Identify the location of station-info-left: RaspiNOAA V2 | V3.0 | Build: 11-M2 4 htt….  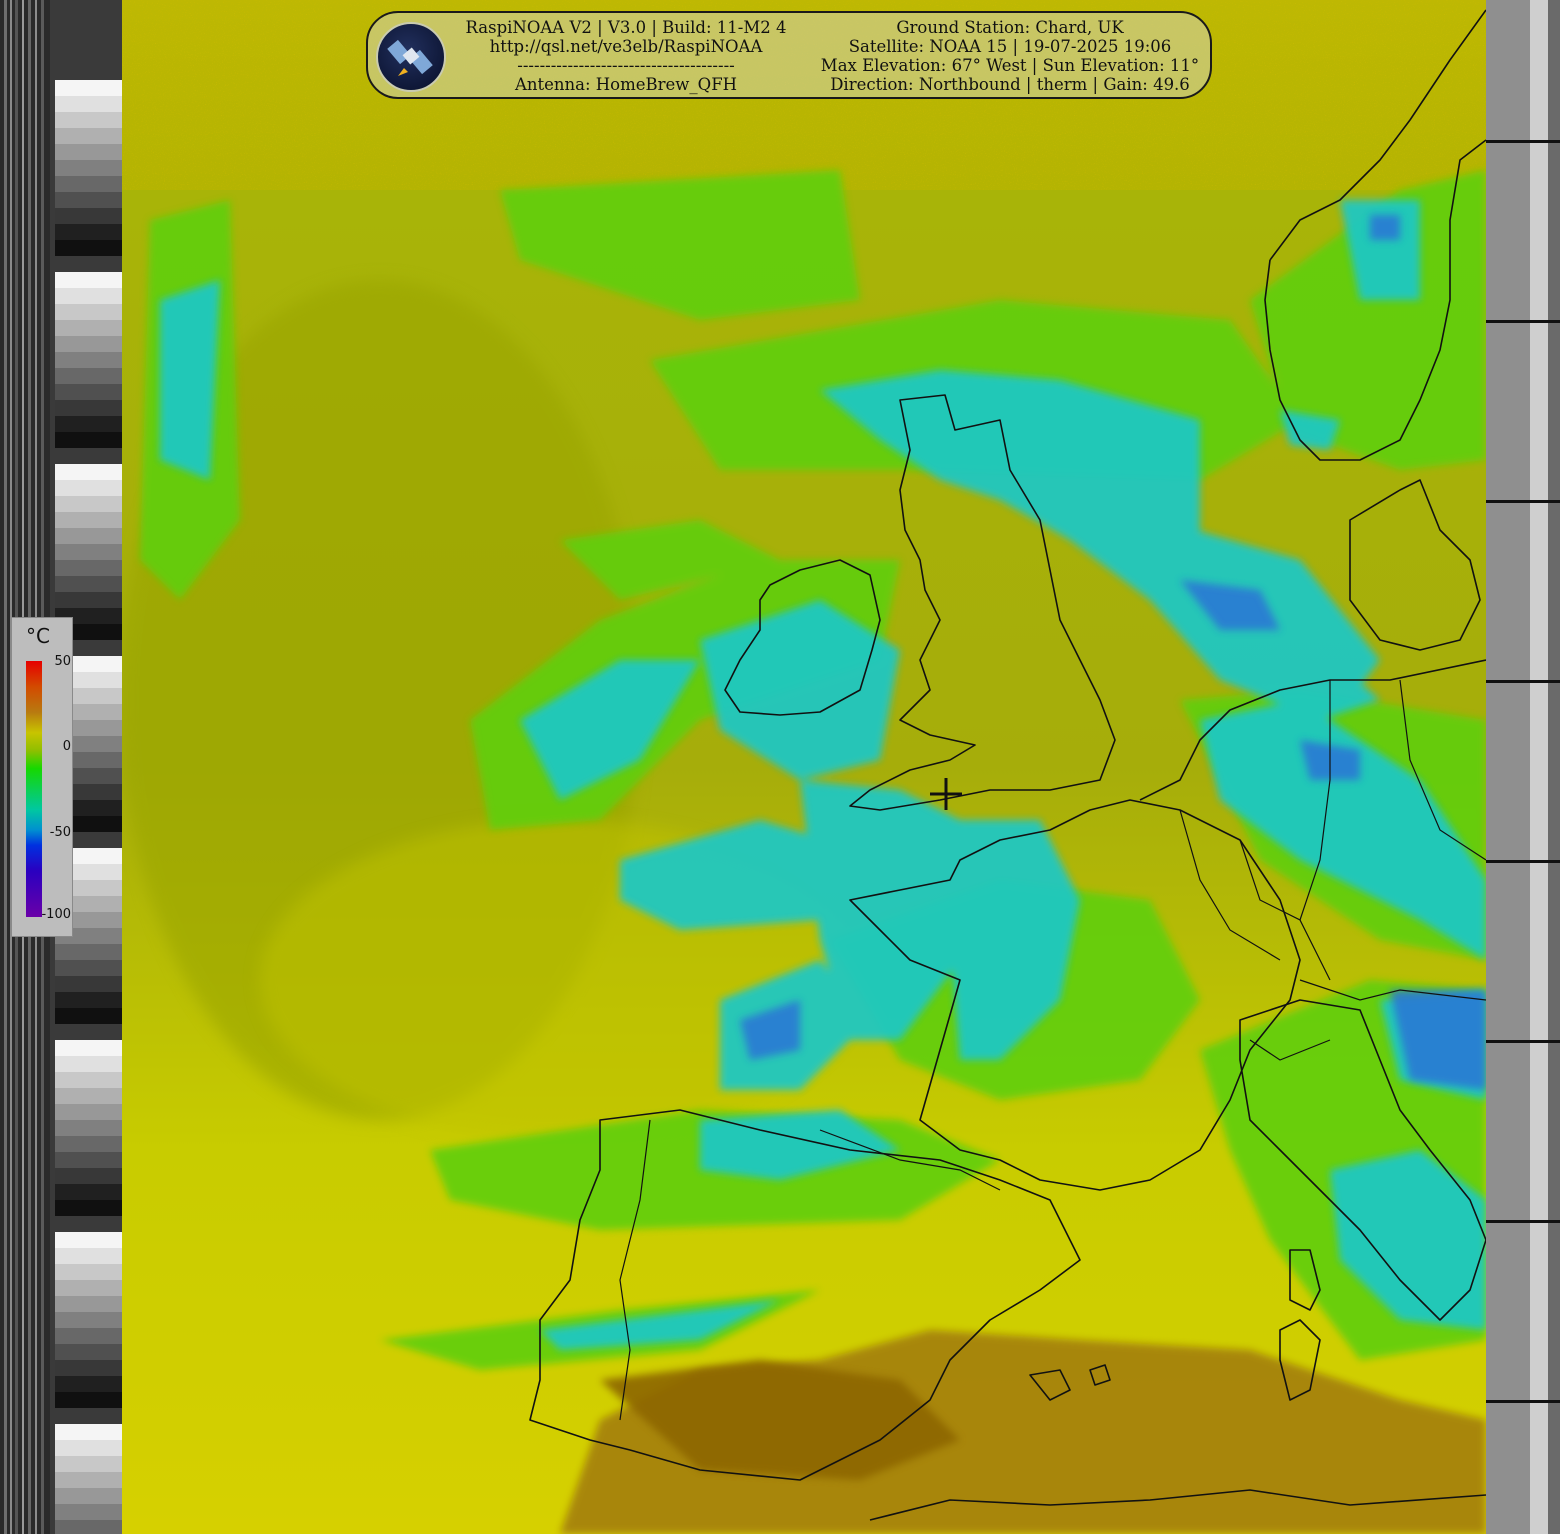
(626, 56).